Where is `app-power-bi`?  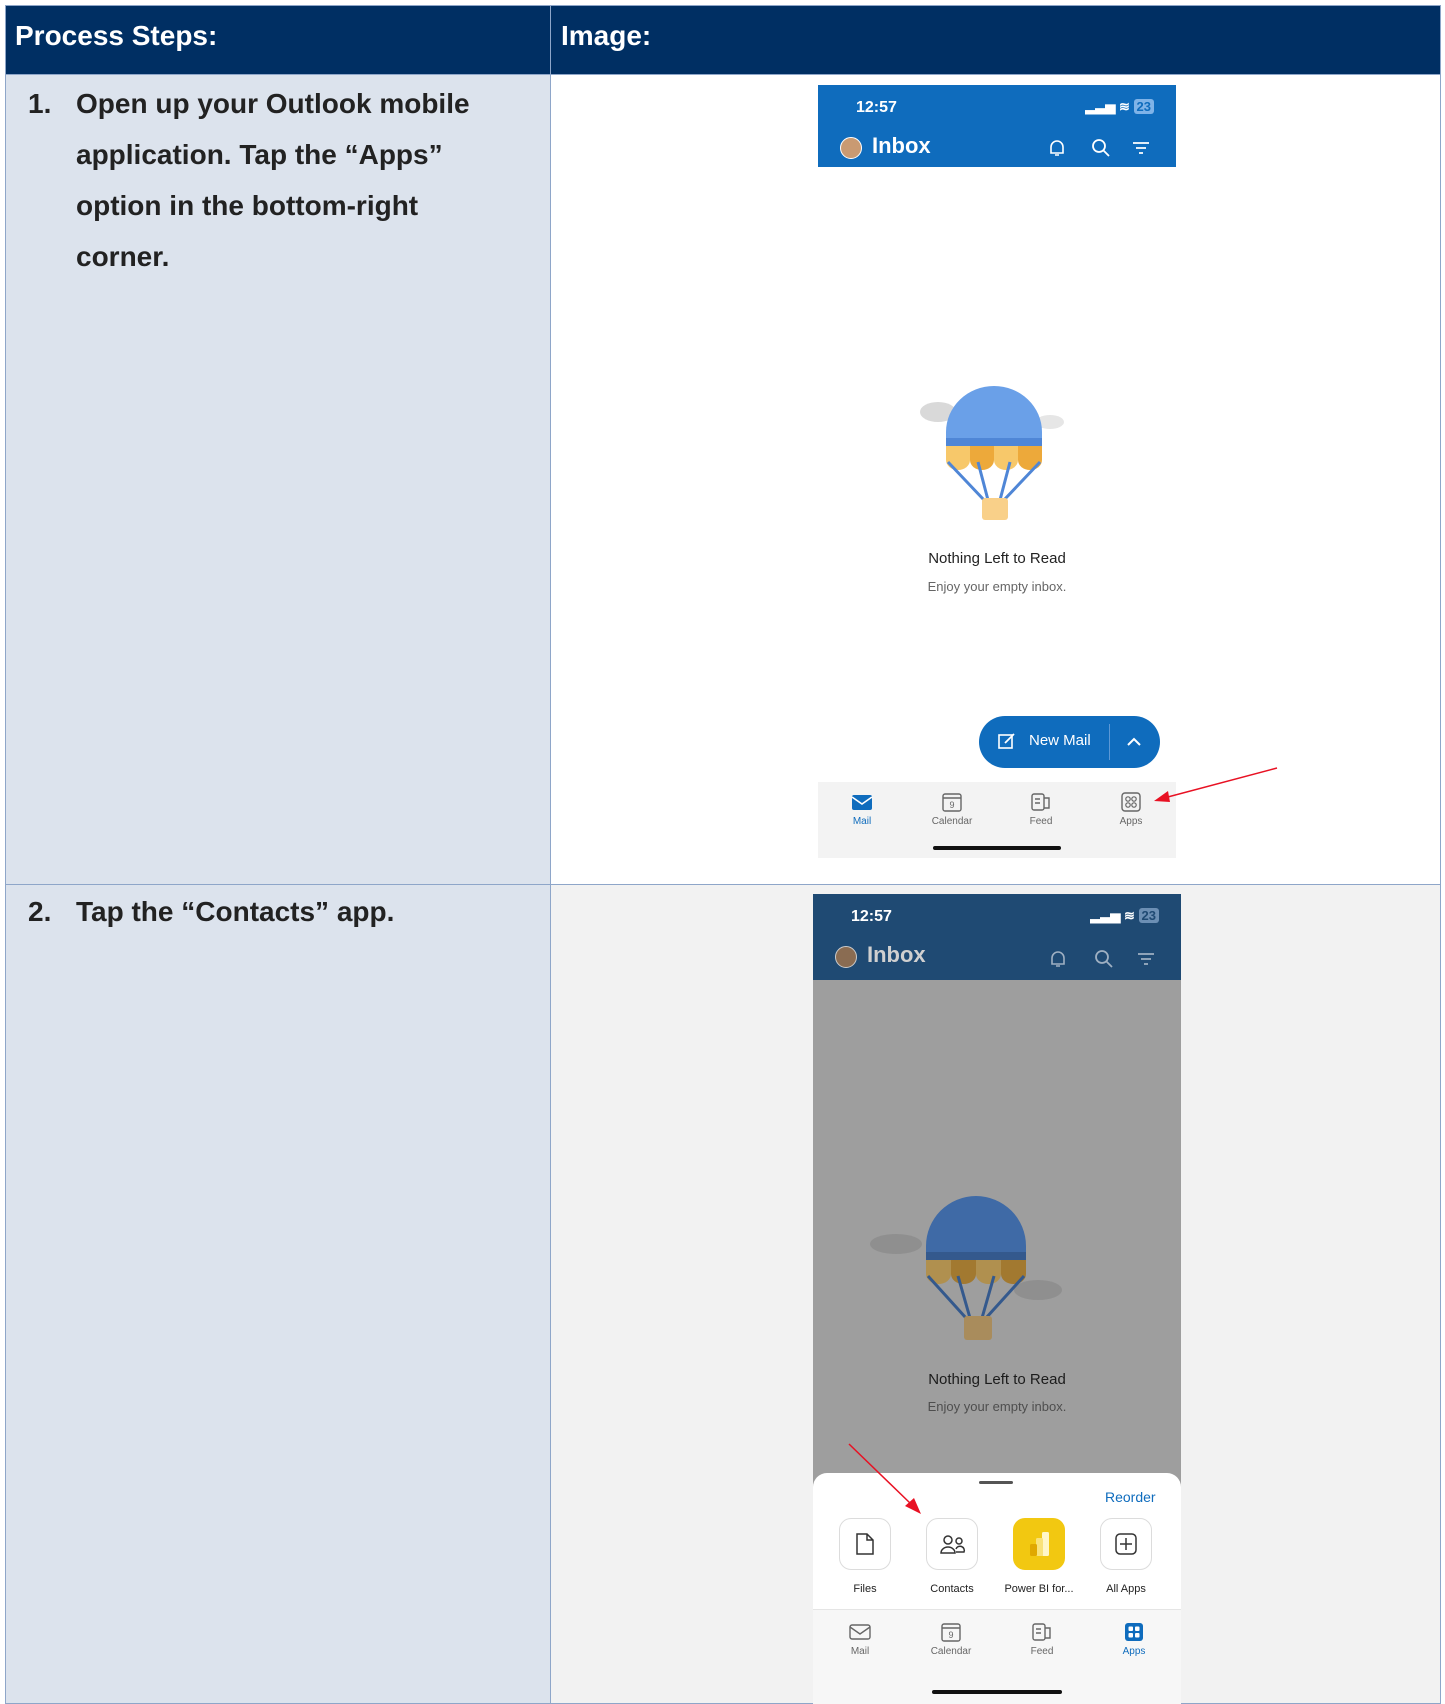
app-power-bi is located at coordinates (1039, 1544).